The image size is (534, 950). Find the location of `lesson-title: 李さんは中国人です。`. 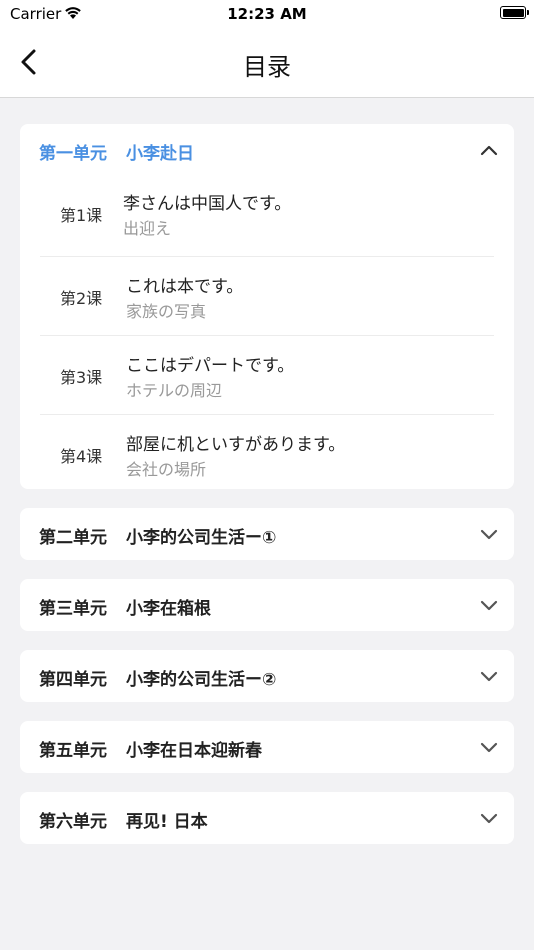

lesson-title: 李さんは中国人です。 is located at coordinates (207, 204).